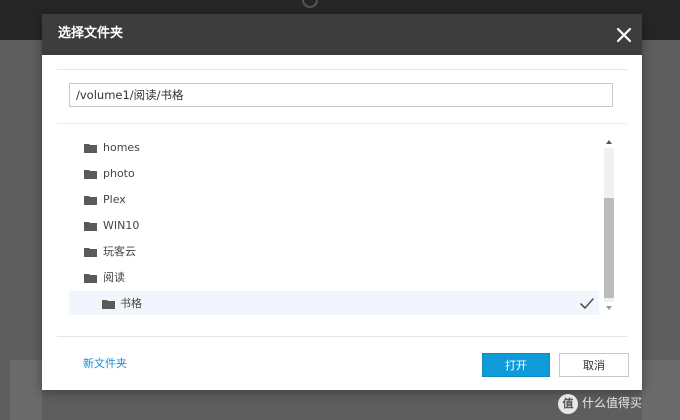  What do you see at coordinates (568, 403) in the screenshot?
I see `watermark-badge: 值` at bounding box center [568, 403].